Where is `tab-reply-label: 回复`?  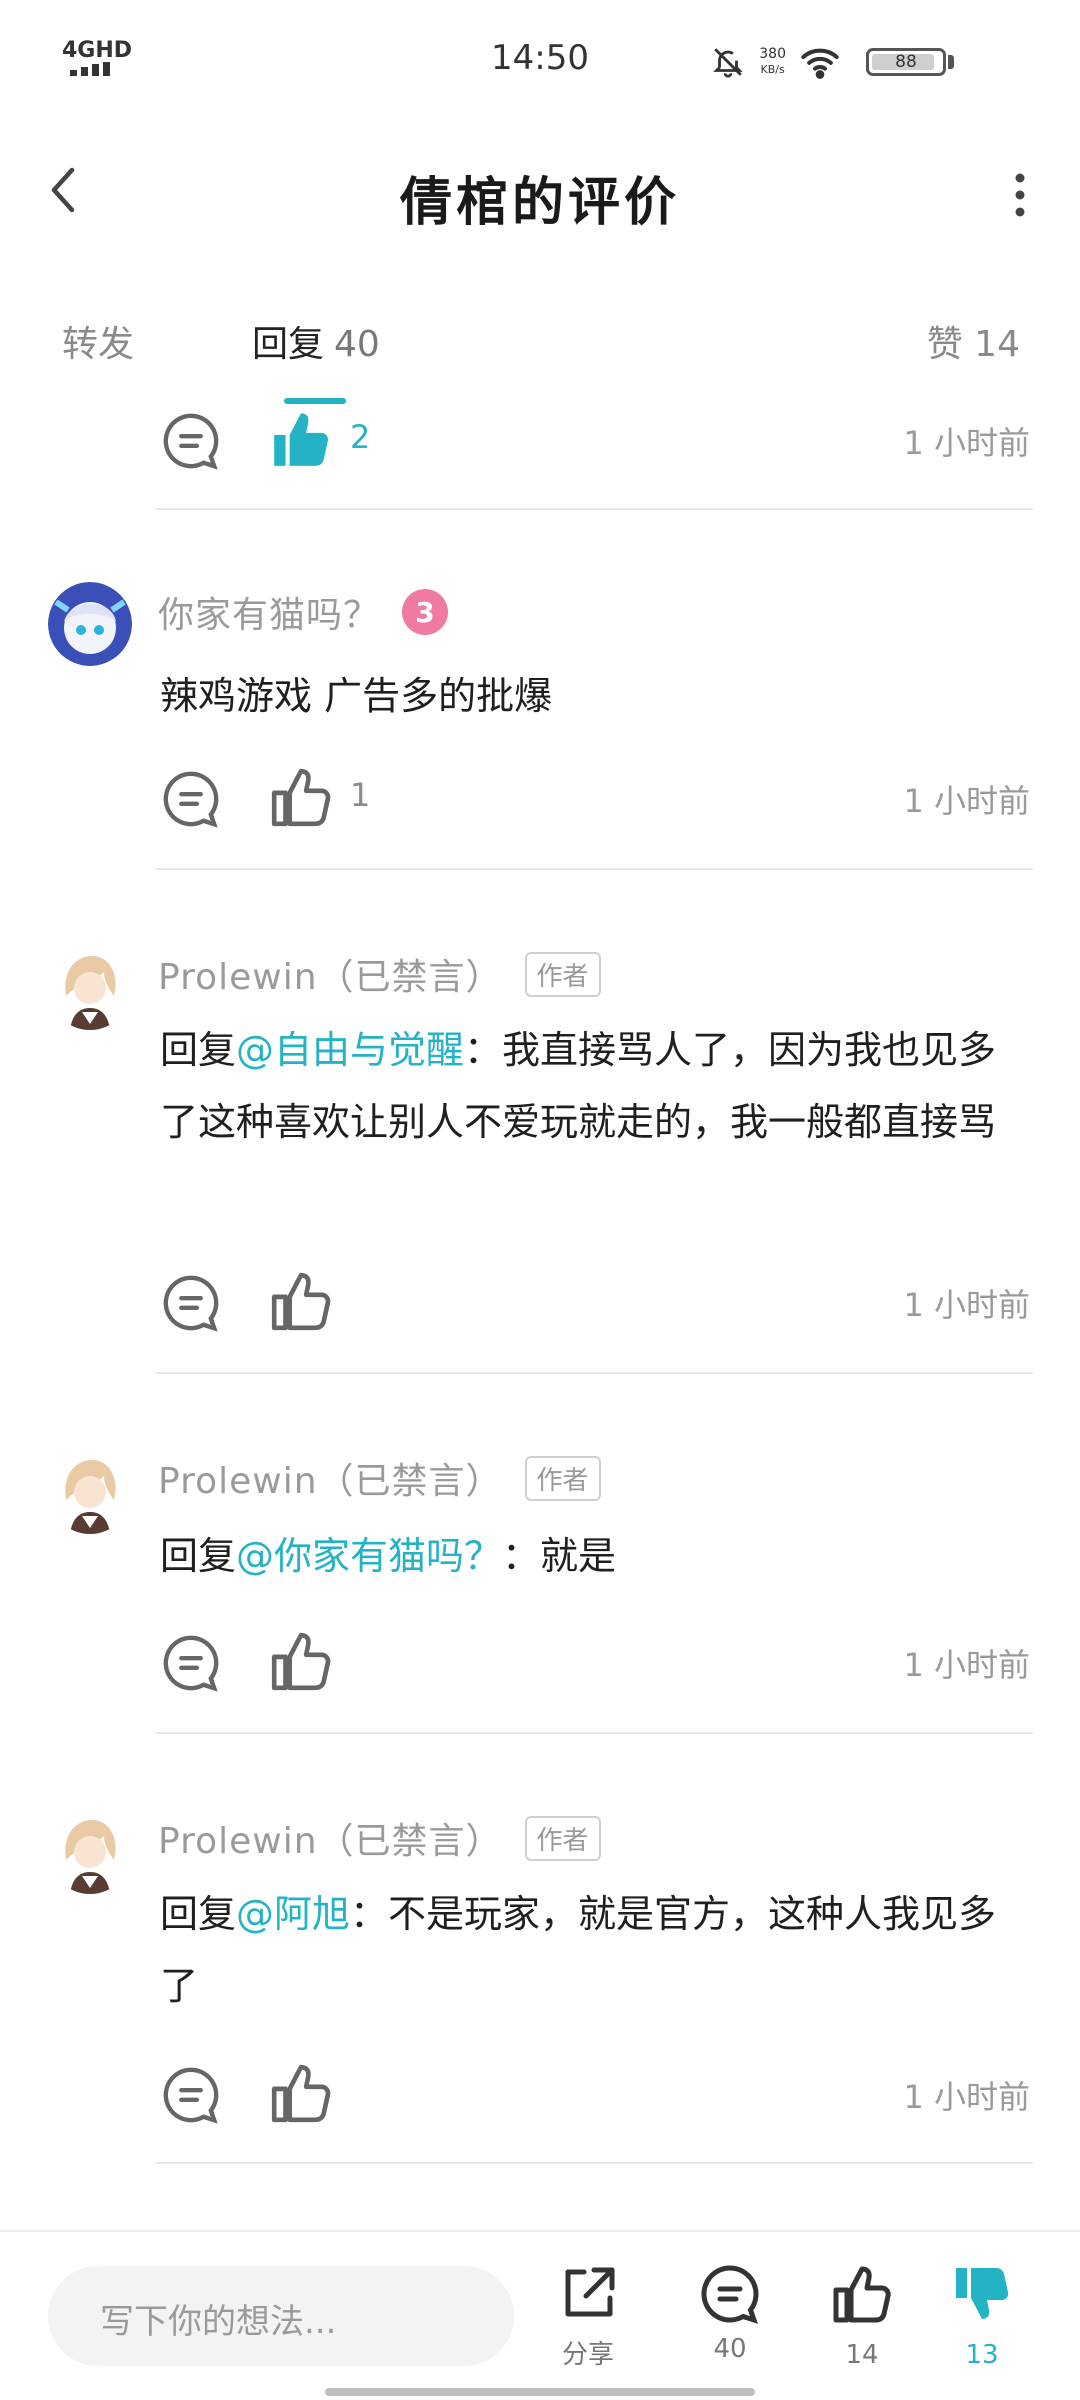
tab-reply-label: 回复 is located at coordinates (288, 344).